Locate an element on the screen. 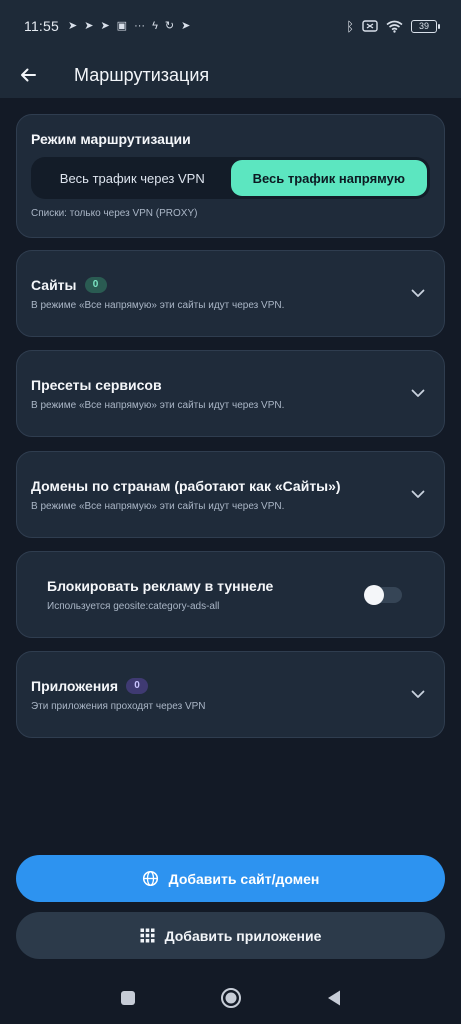  mode-option-all-direct: Весь трафик напрямую is located at coordinates (328, 178).